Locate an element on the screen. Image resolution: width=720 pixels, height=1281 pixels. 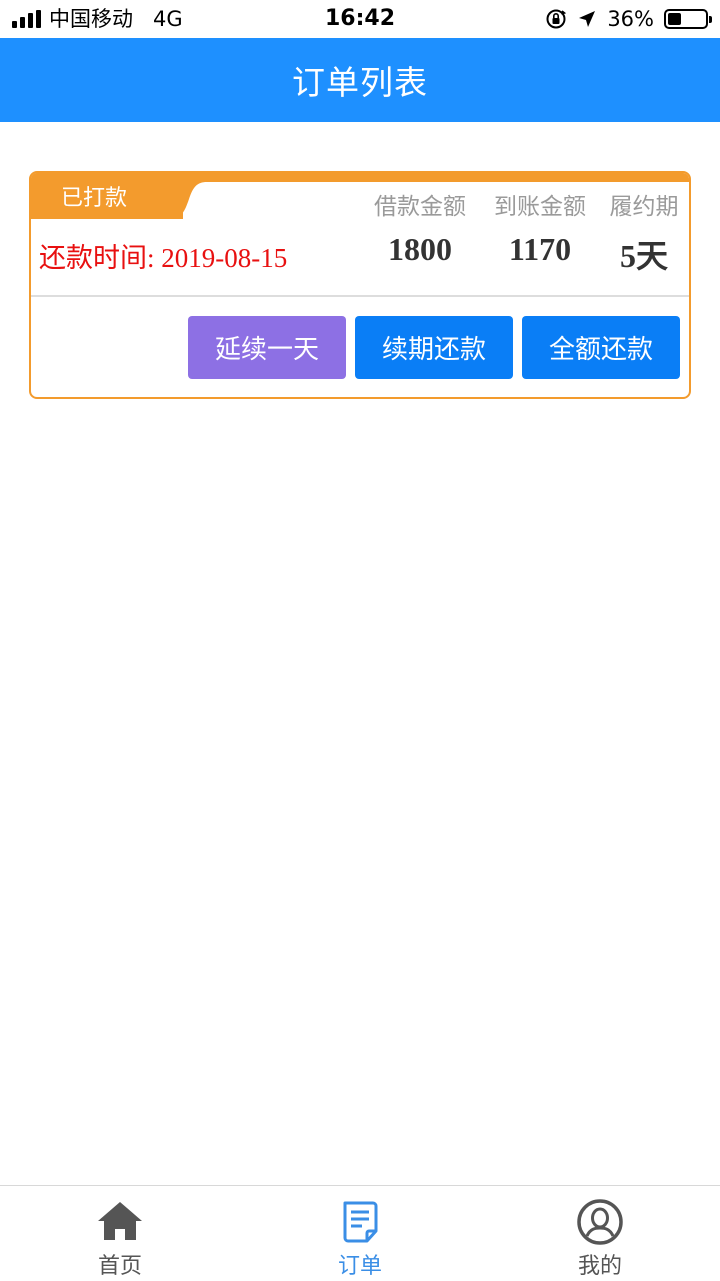
renew-repay-button: 续期还款 is located at coordinates (434, 347).